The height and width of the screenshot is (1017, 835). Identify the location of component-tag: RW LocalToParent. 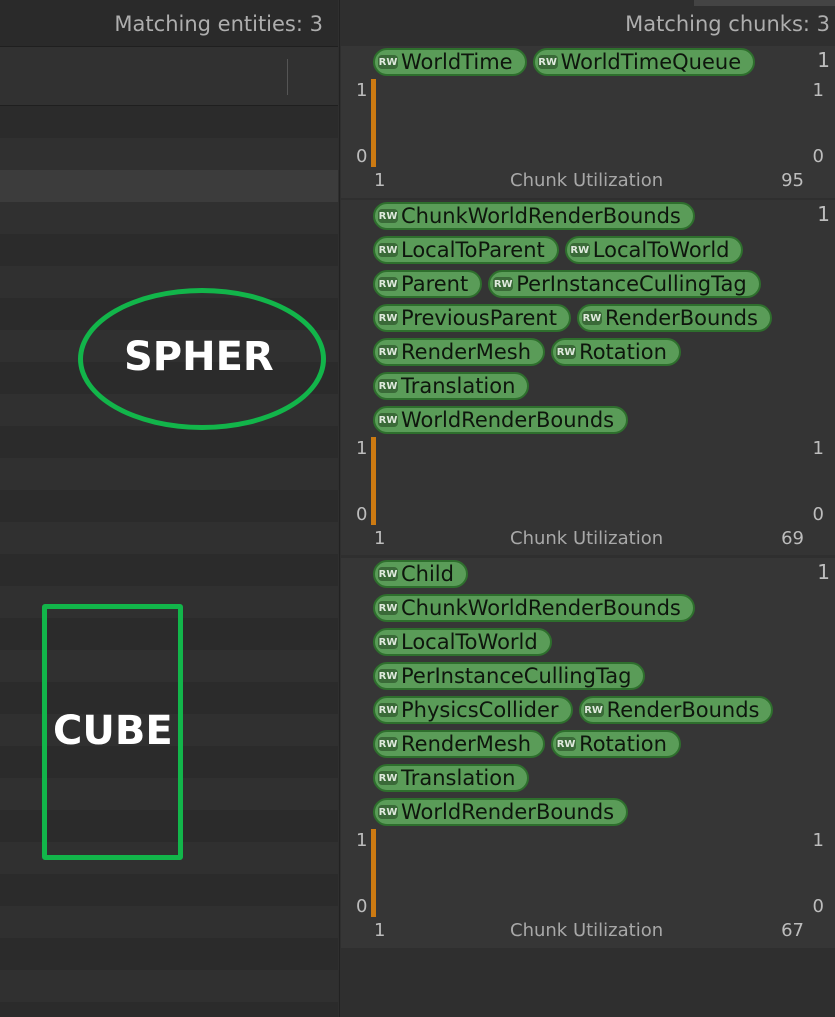
(466, 250).